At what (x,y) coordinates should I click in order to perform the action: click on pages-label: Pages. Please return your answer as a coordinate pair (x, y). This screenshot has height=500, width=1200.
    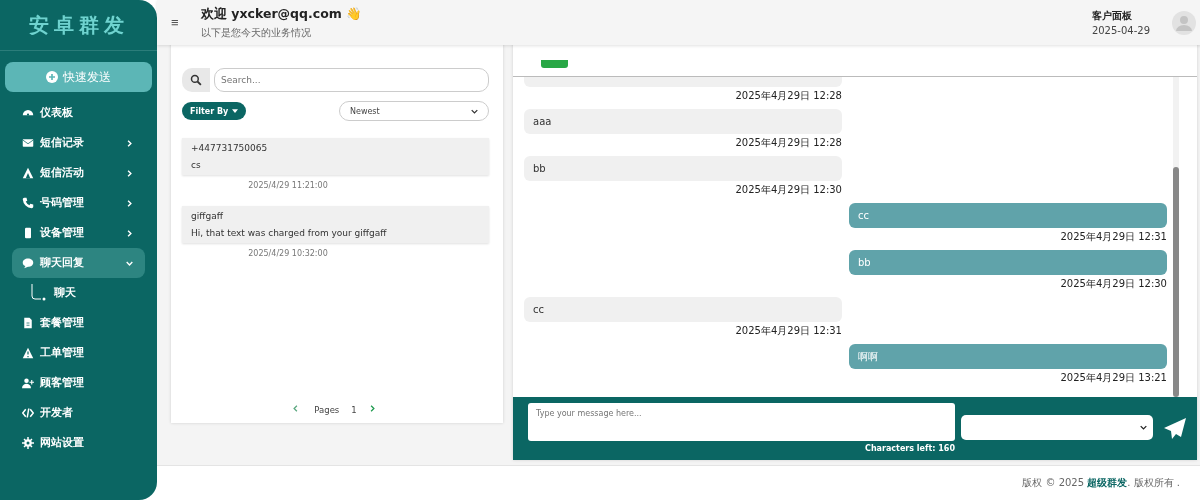
    Looking at the image, I should click on (327, 410).